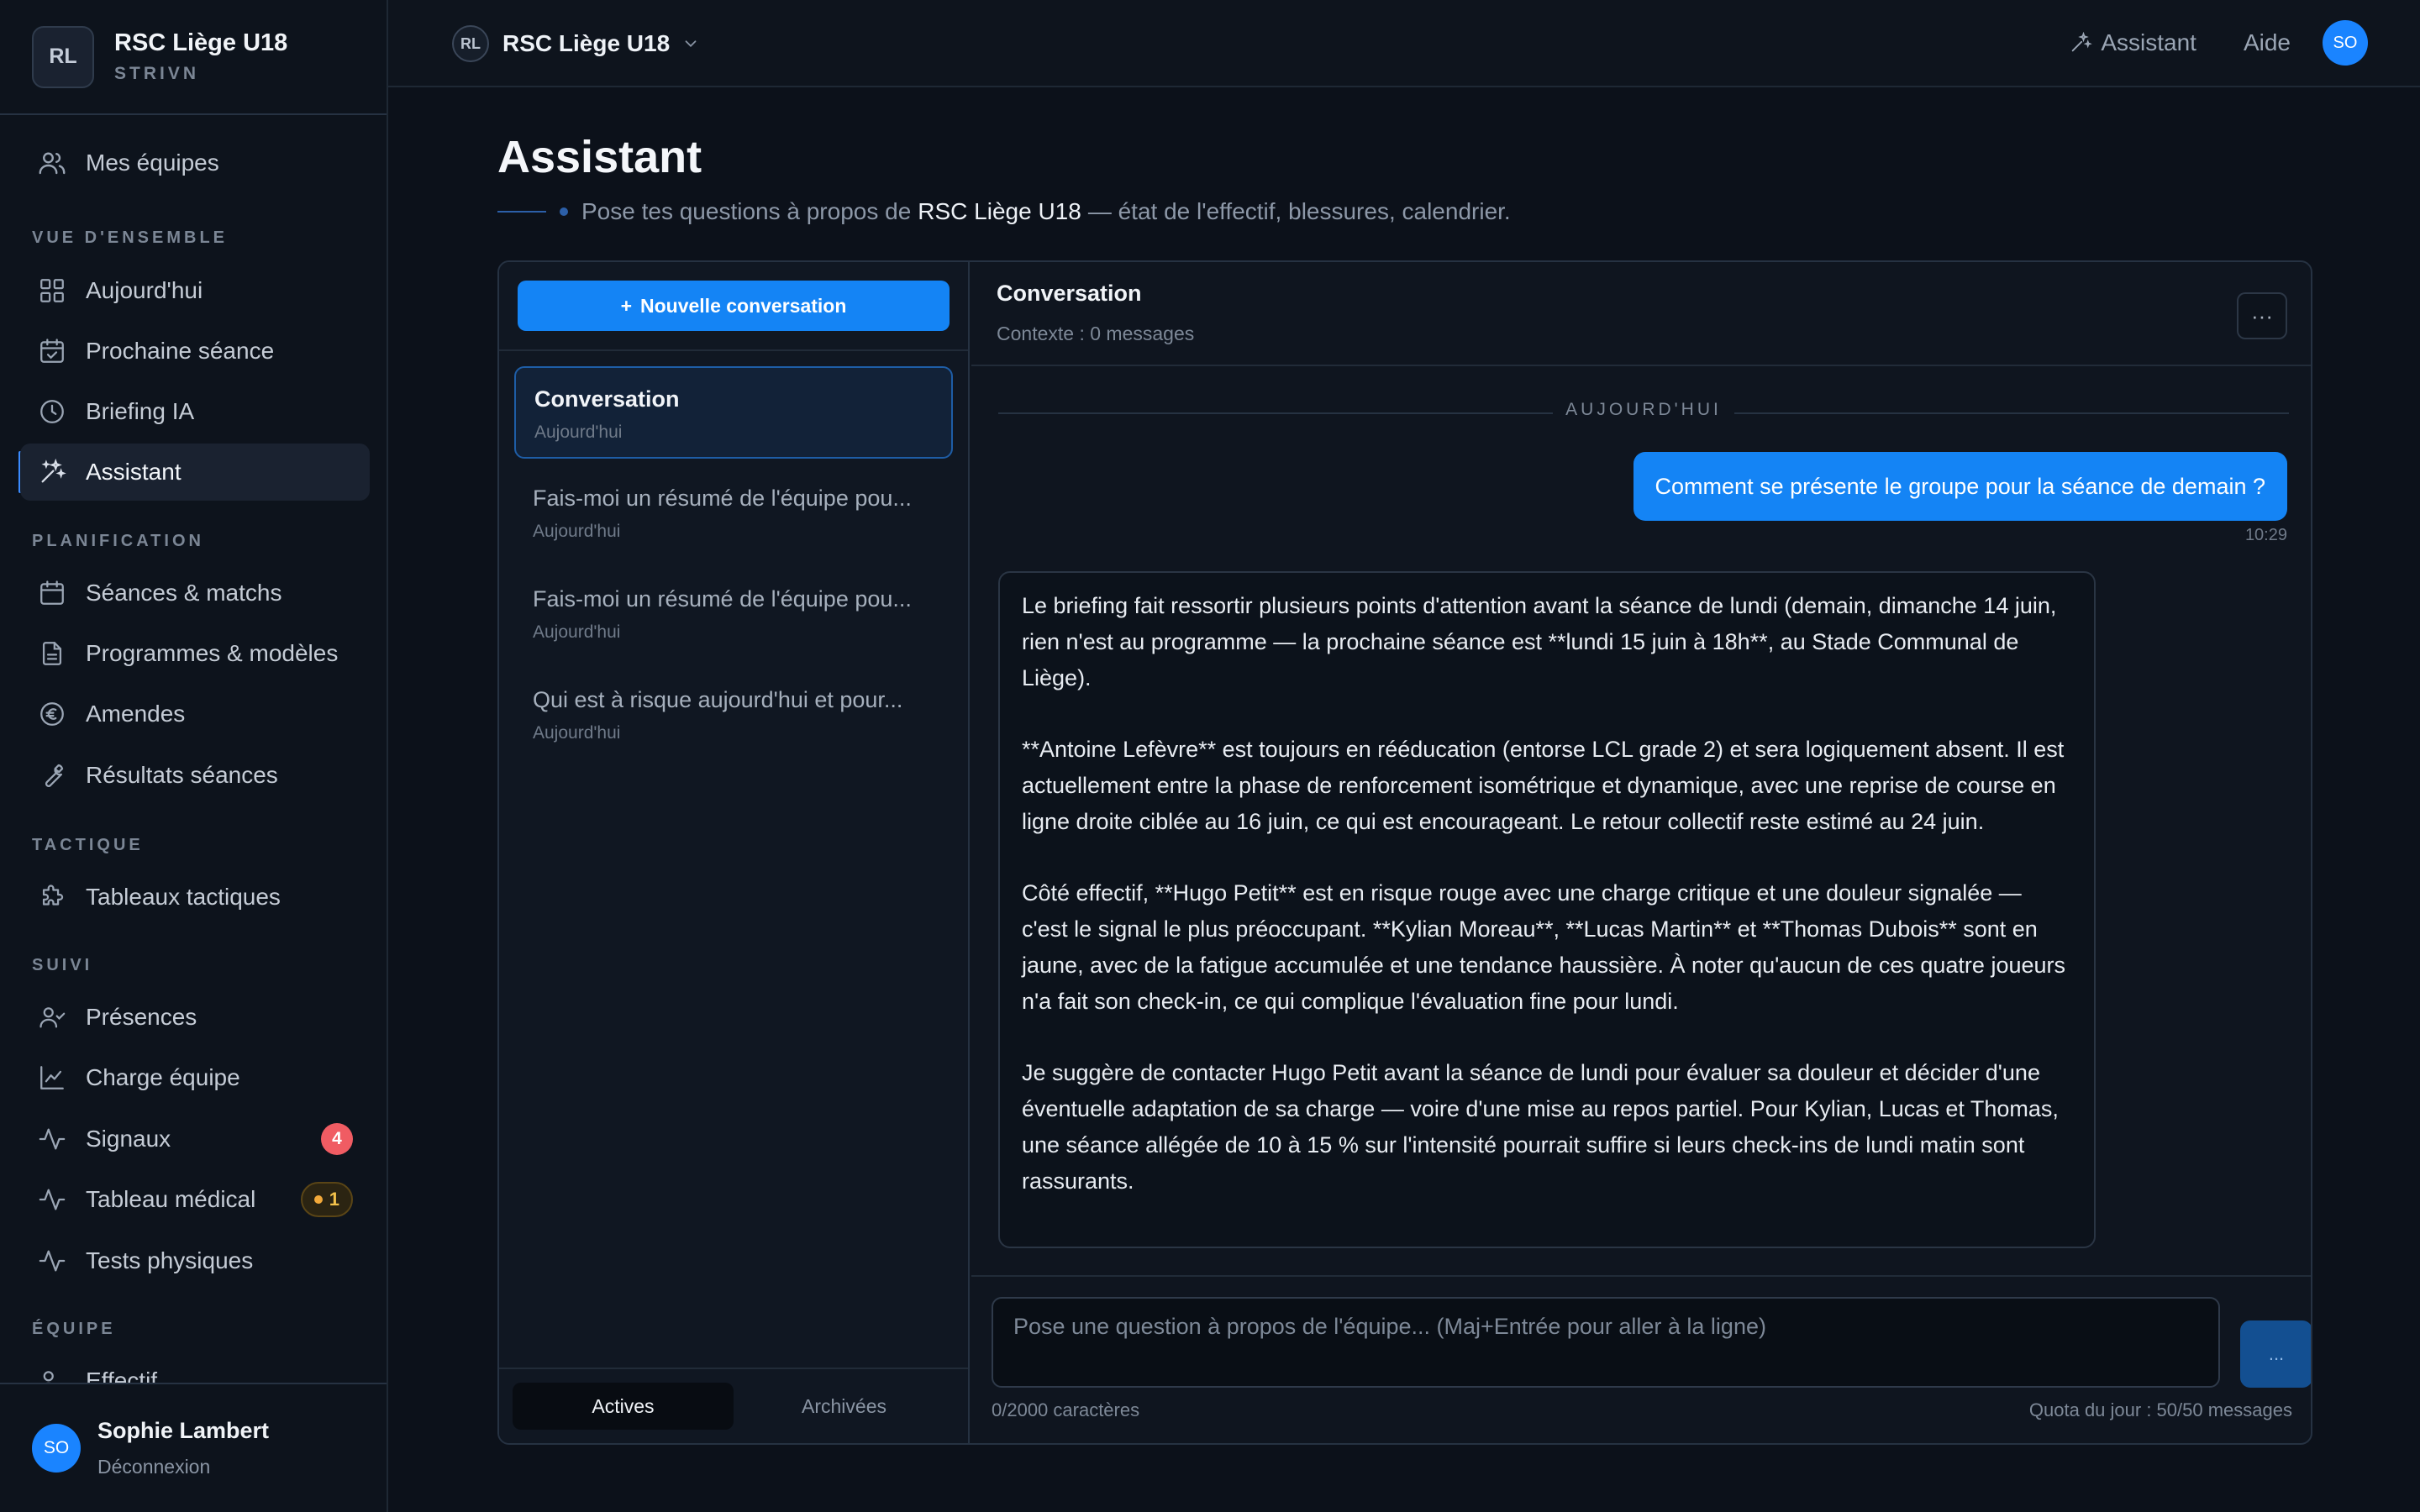  I want to click on nav-today: Aujourd'hui, so click(195, 290).